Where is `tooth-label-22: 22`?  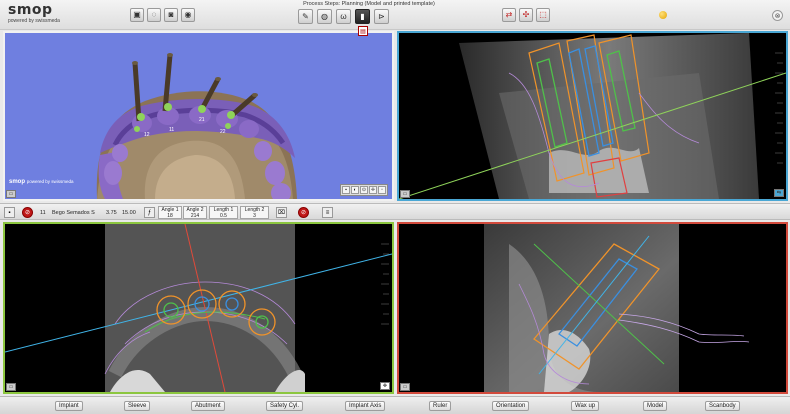
tooth-label-22: 22 is located at coordinates (223, 132).